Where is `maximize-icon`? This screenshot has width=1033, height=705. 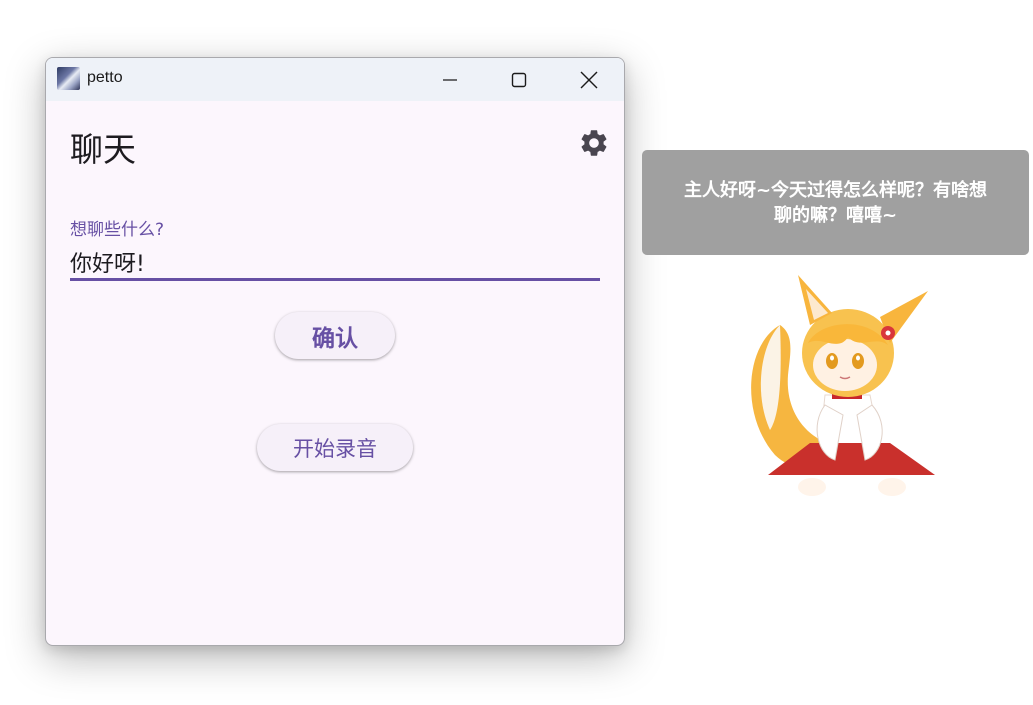
maximize-icon is located at coordinates (519, 79).